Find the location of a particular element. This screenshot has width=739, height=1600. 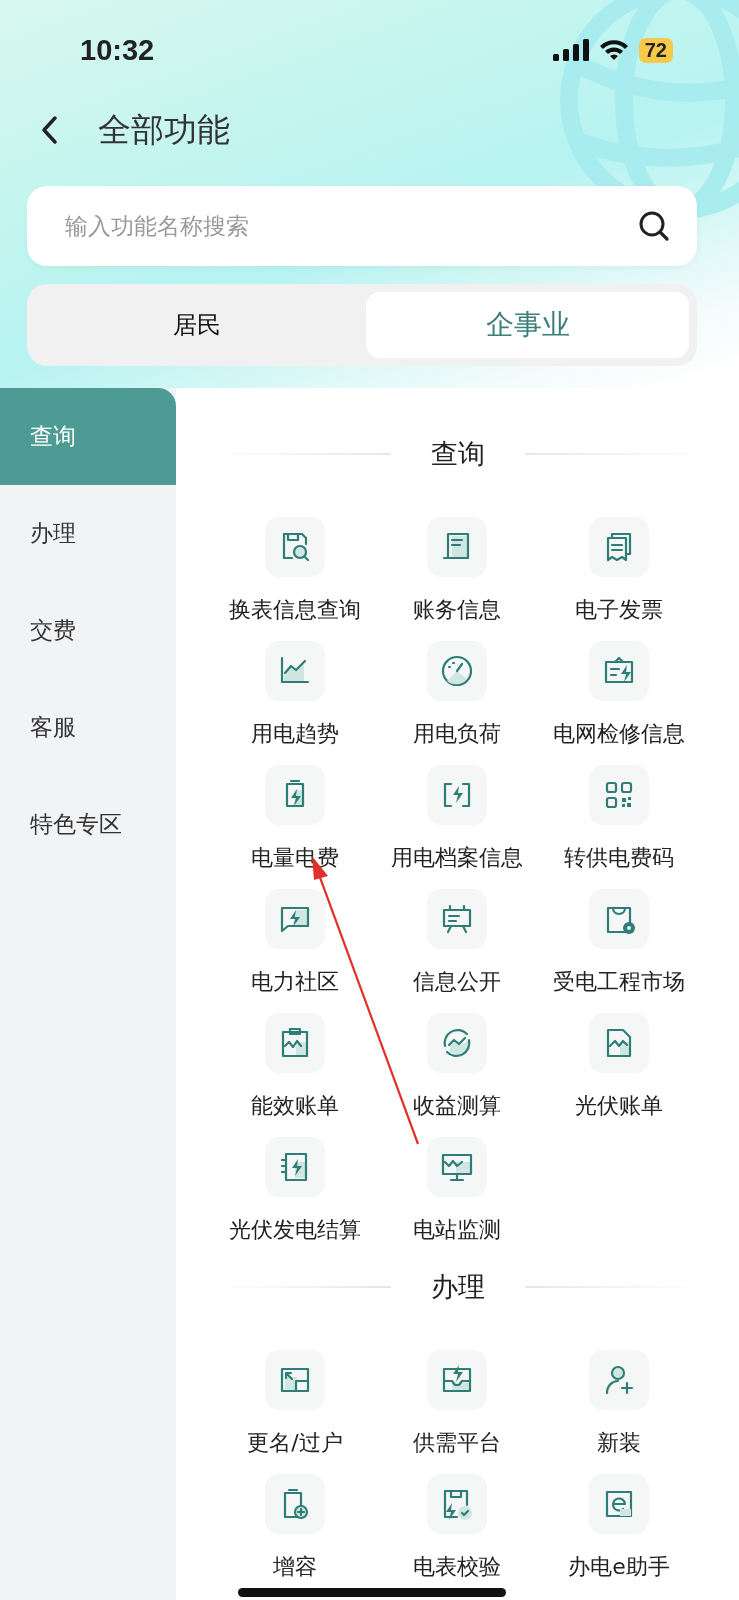

section-title: 办理 is located at coordinates (457, 1287).